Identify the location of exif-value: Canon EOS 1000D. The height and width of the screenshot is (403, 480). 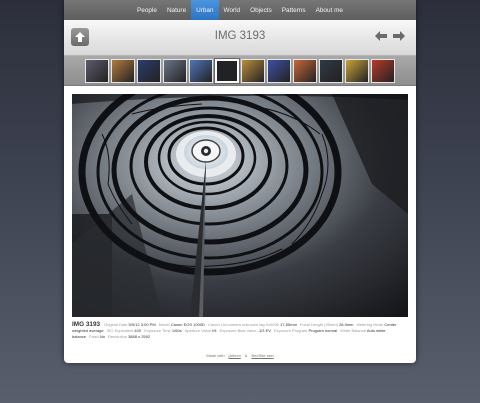
(187, 324).